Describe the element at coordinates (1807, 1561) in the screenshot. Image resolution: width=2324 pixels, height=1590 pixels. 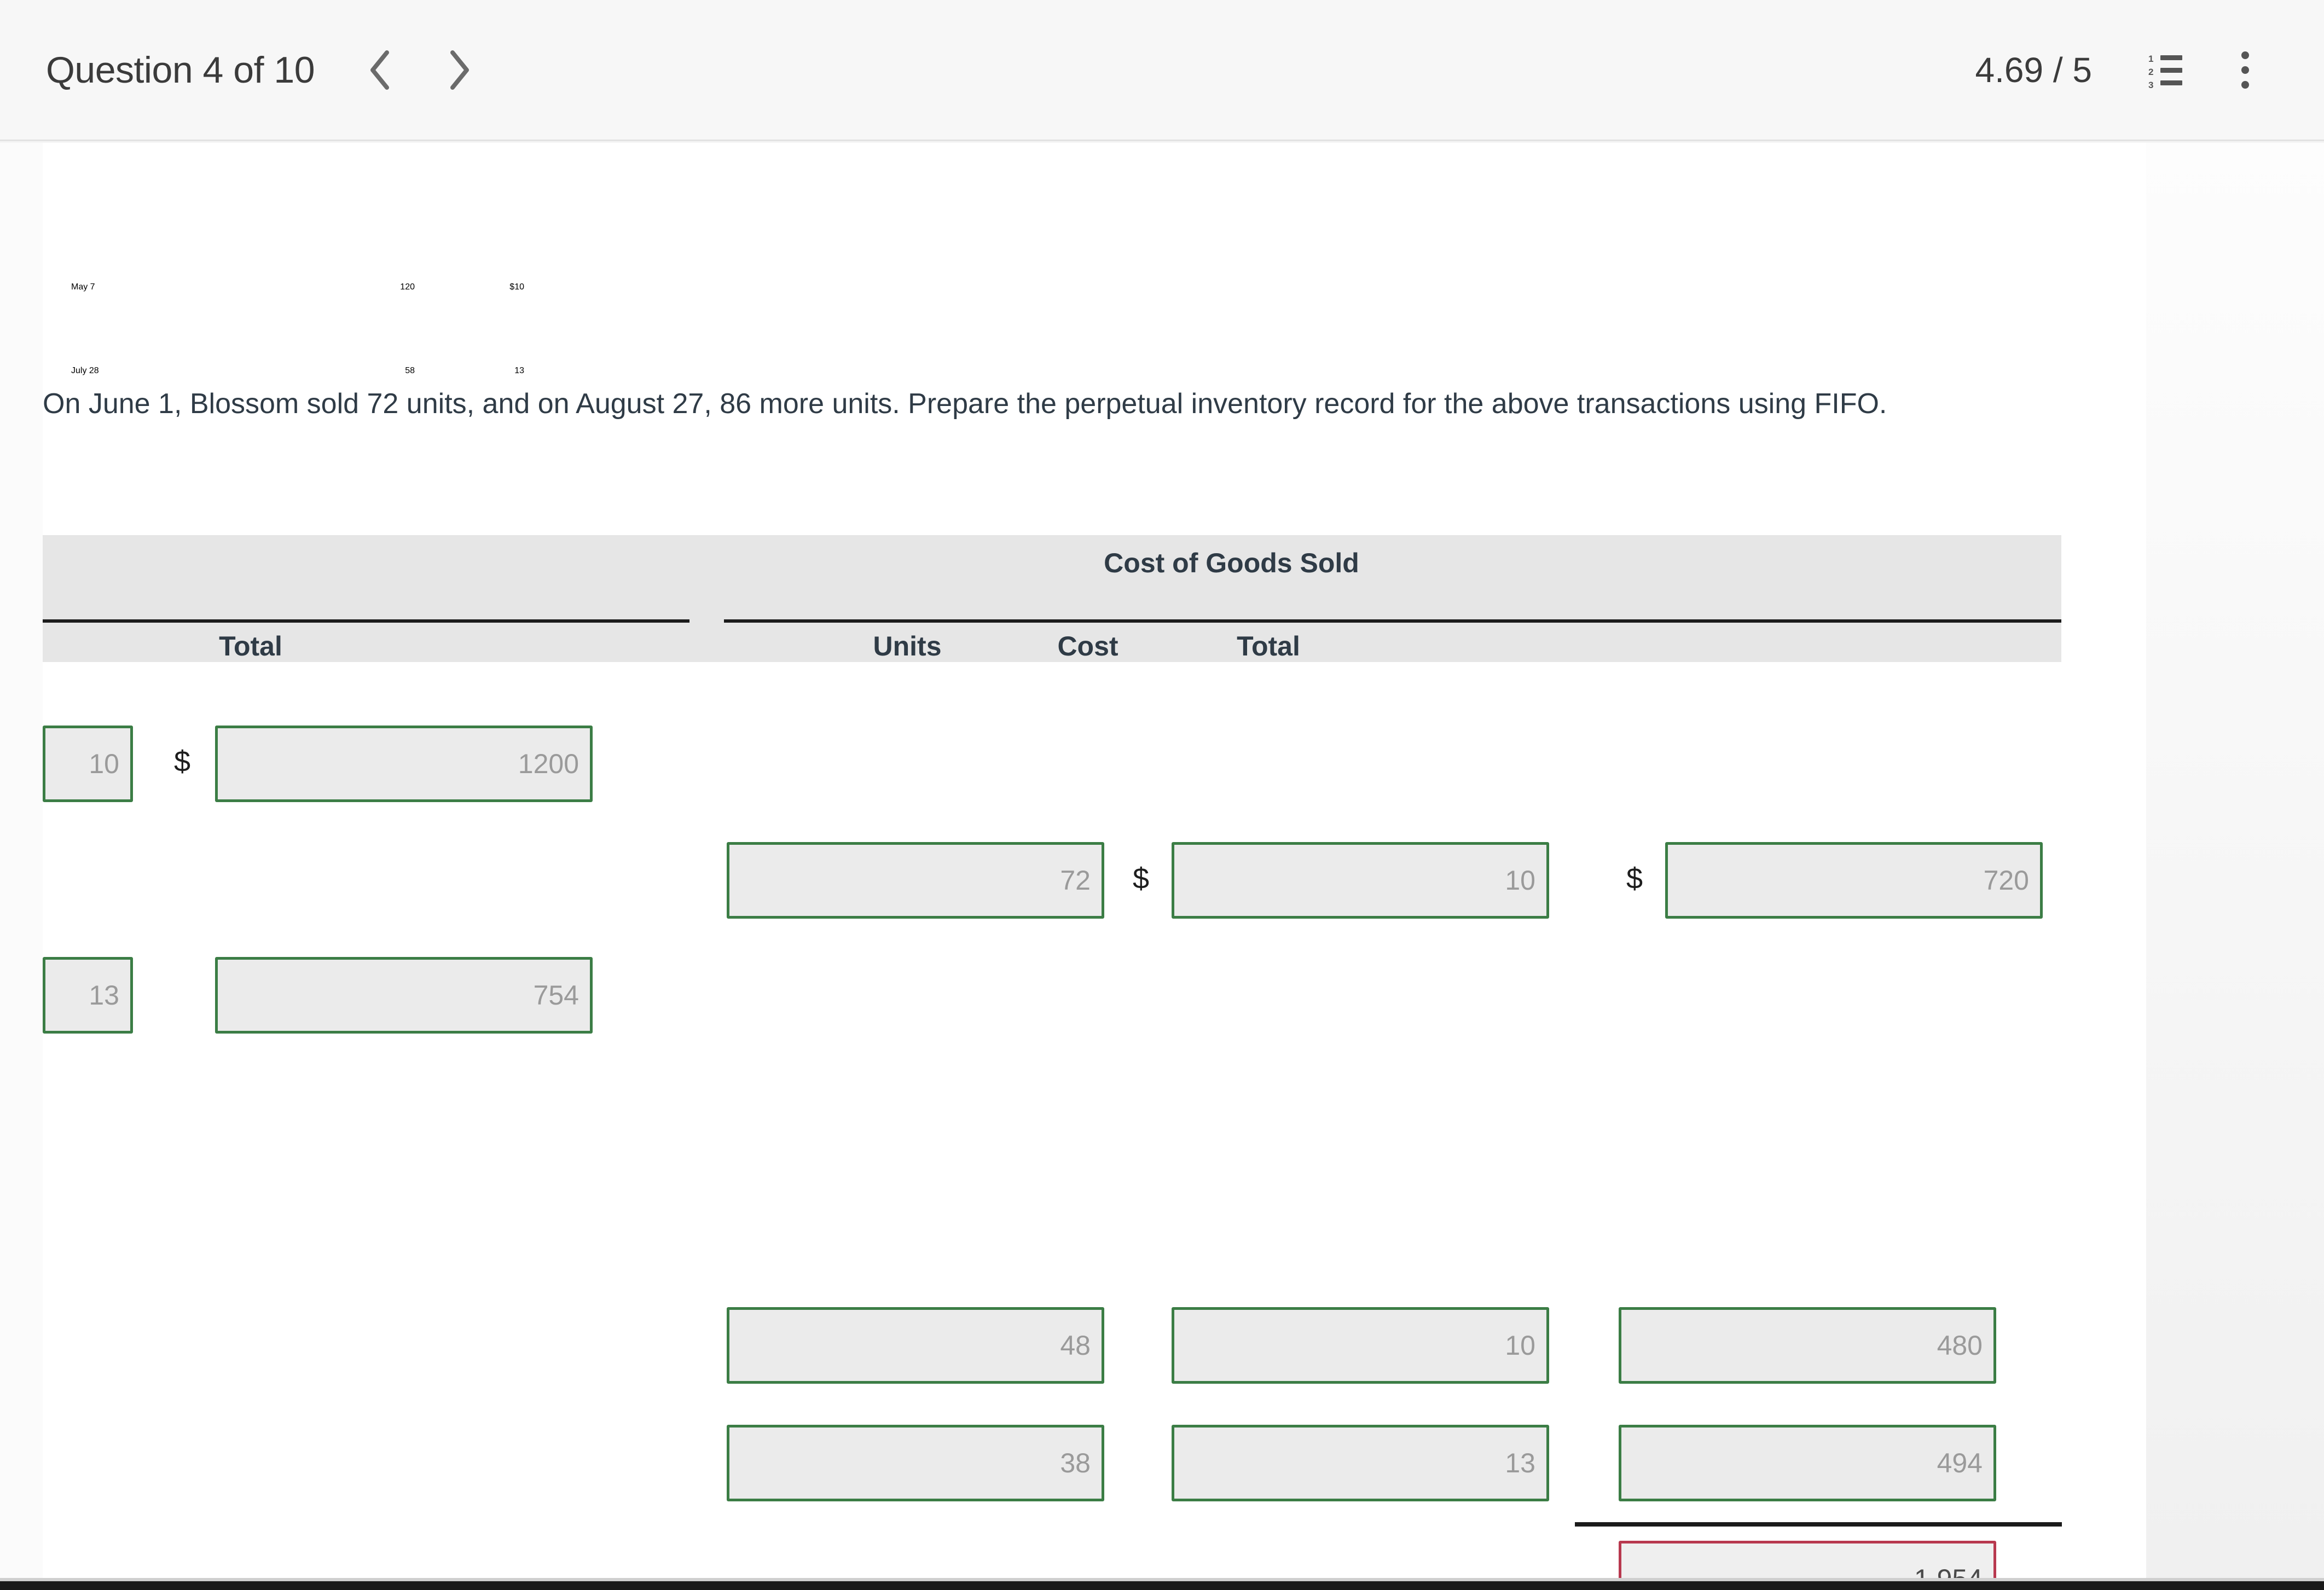
I see `answer-input-row6-total: 1,954` at that location.